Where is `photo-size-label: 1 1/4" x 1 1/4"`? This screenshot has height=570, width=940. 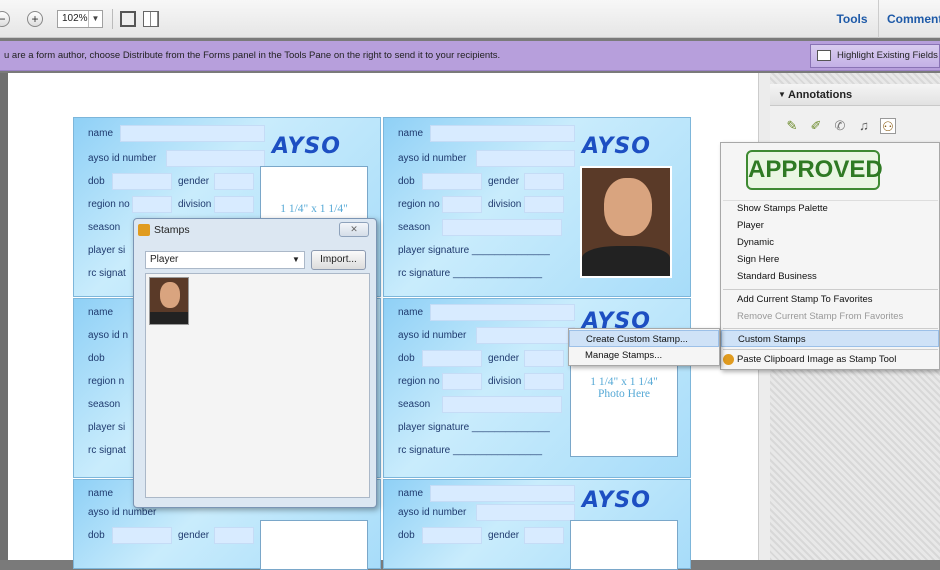 photo-size-label: 1 1/4" x 1 1/4" is located at coordinates (624, 382).